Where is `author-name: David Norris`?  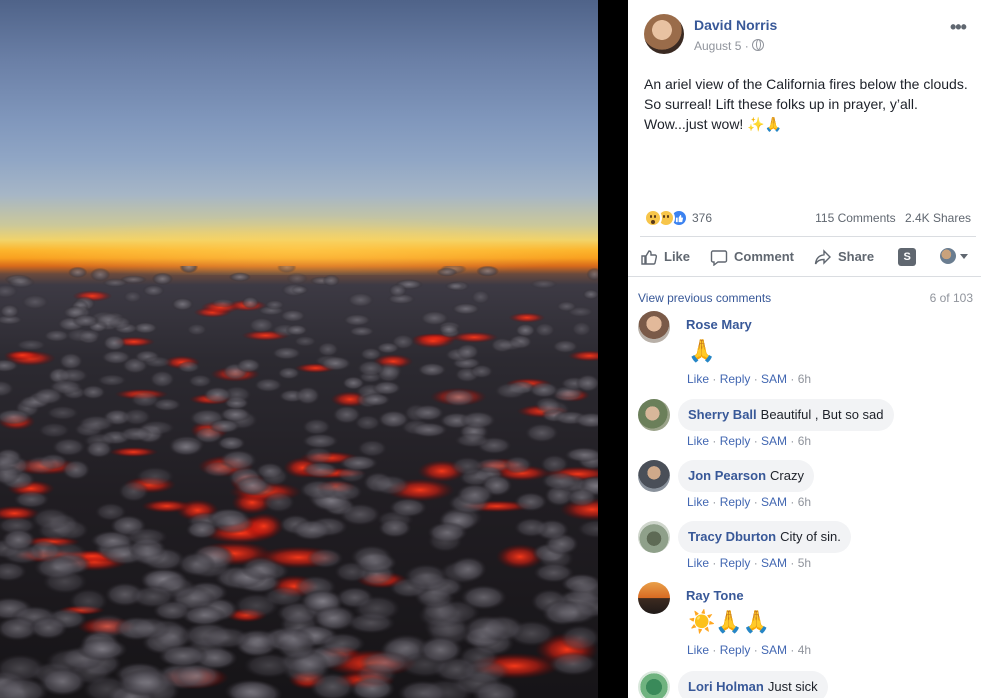 author-name: David Norris is located at coordinates (735, 25).